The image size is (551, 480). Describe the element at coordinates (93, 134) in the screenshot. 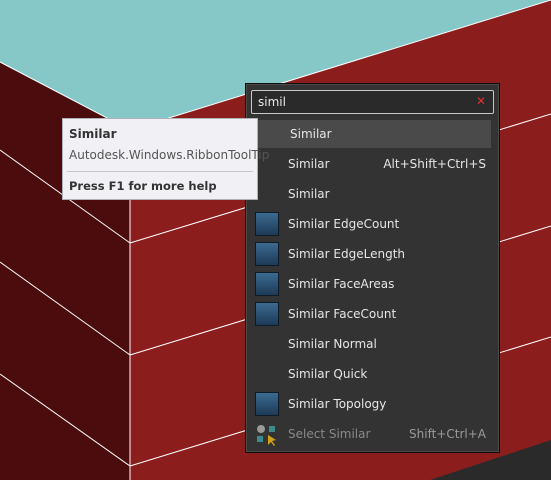

I see `tooltip-title: Similar` at that location.